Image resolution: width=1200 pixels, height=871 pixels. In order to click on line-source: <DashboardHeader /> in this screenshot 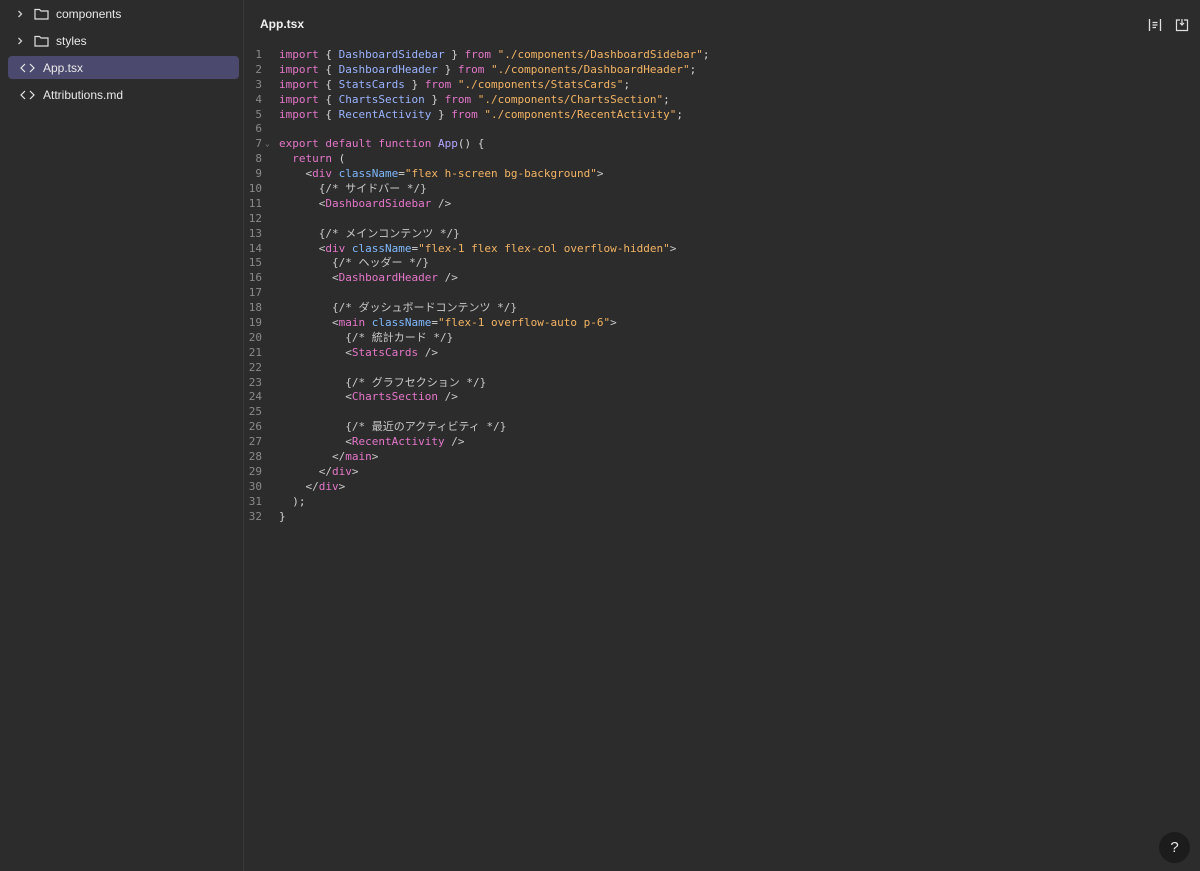, I will do `click(394, 278)`.